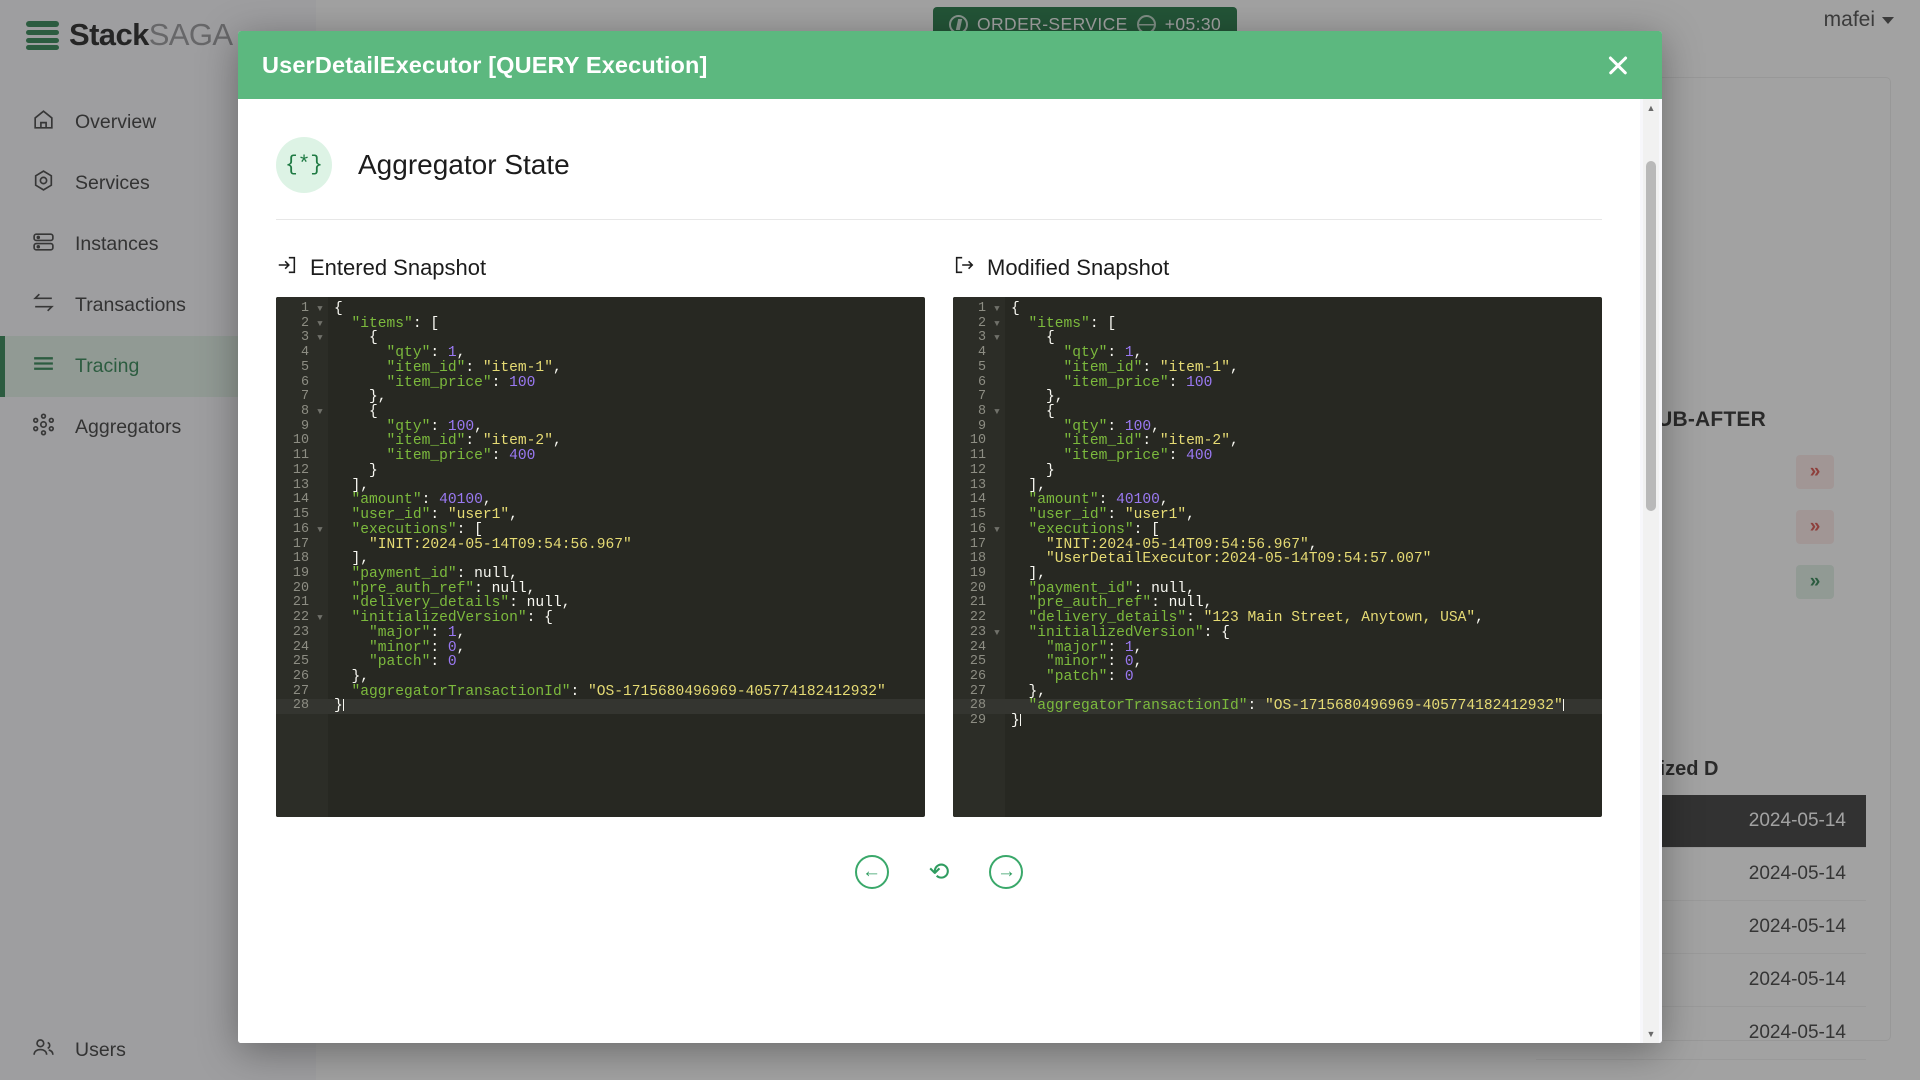  I want to click on code-line: 15 "user_id": "user1",, so click(600, 515).